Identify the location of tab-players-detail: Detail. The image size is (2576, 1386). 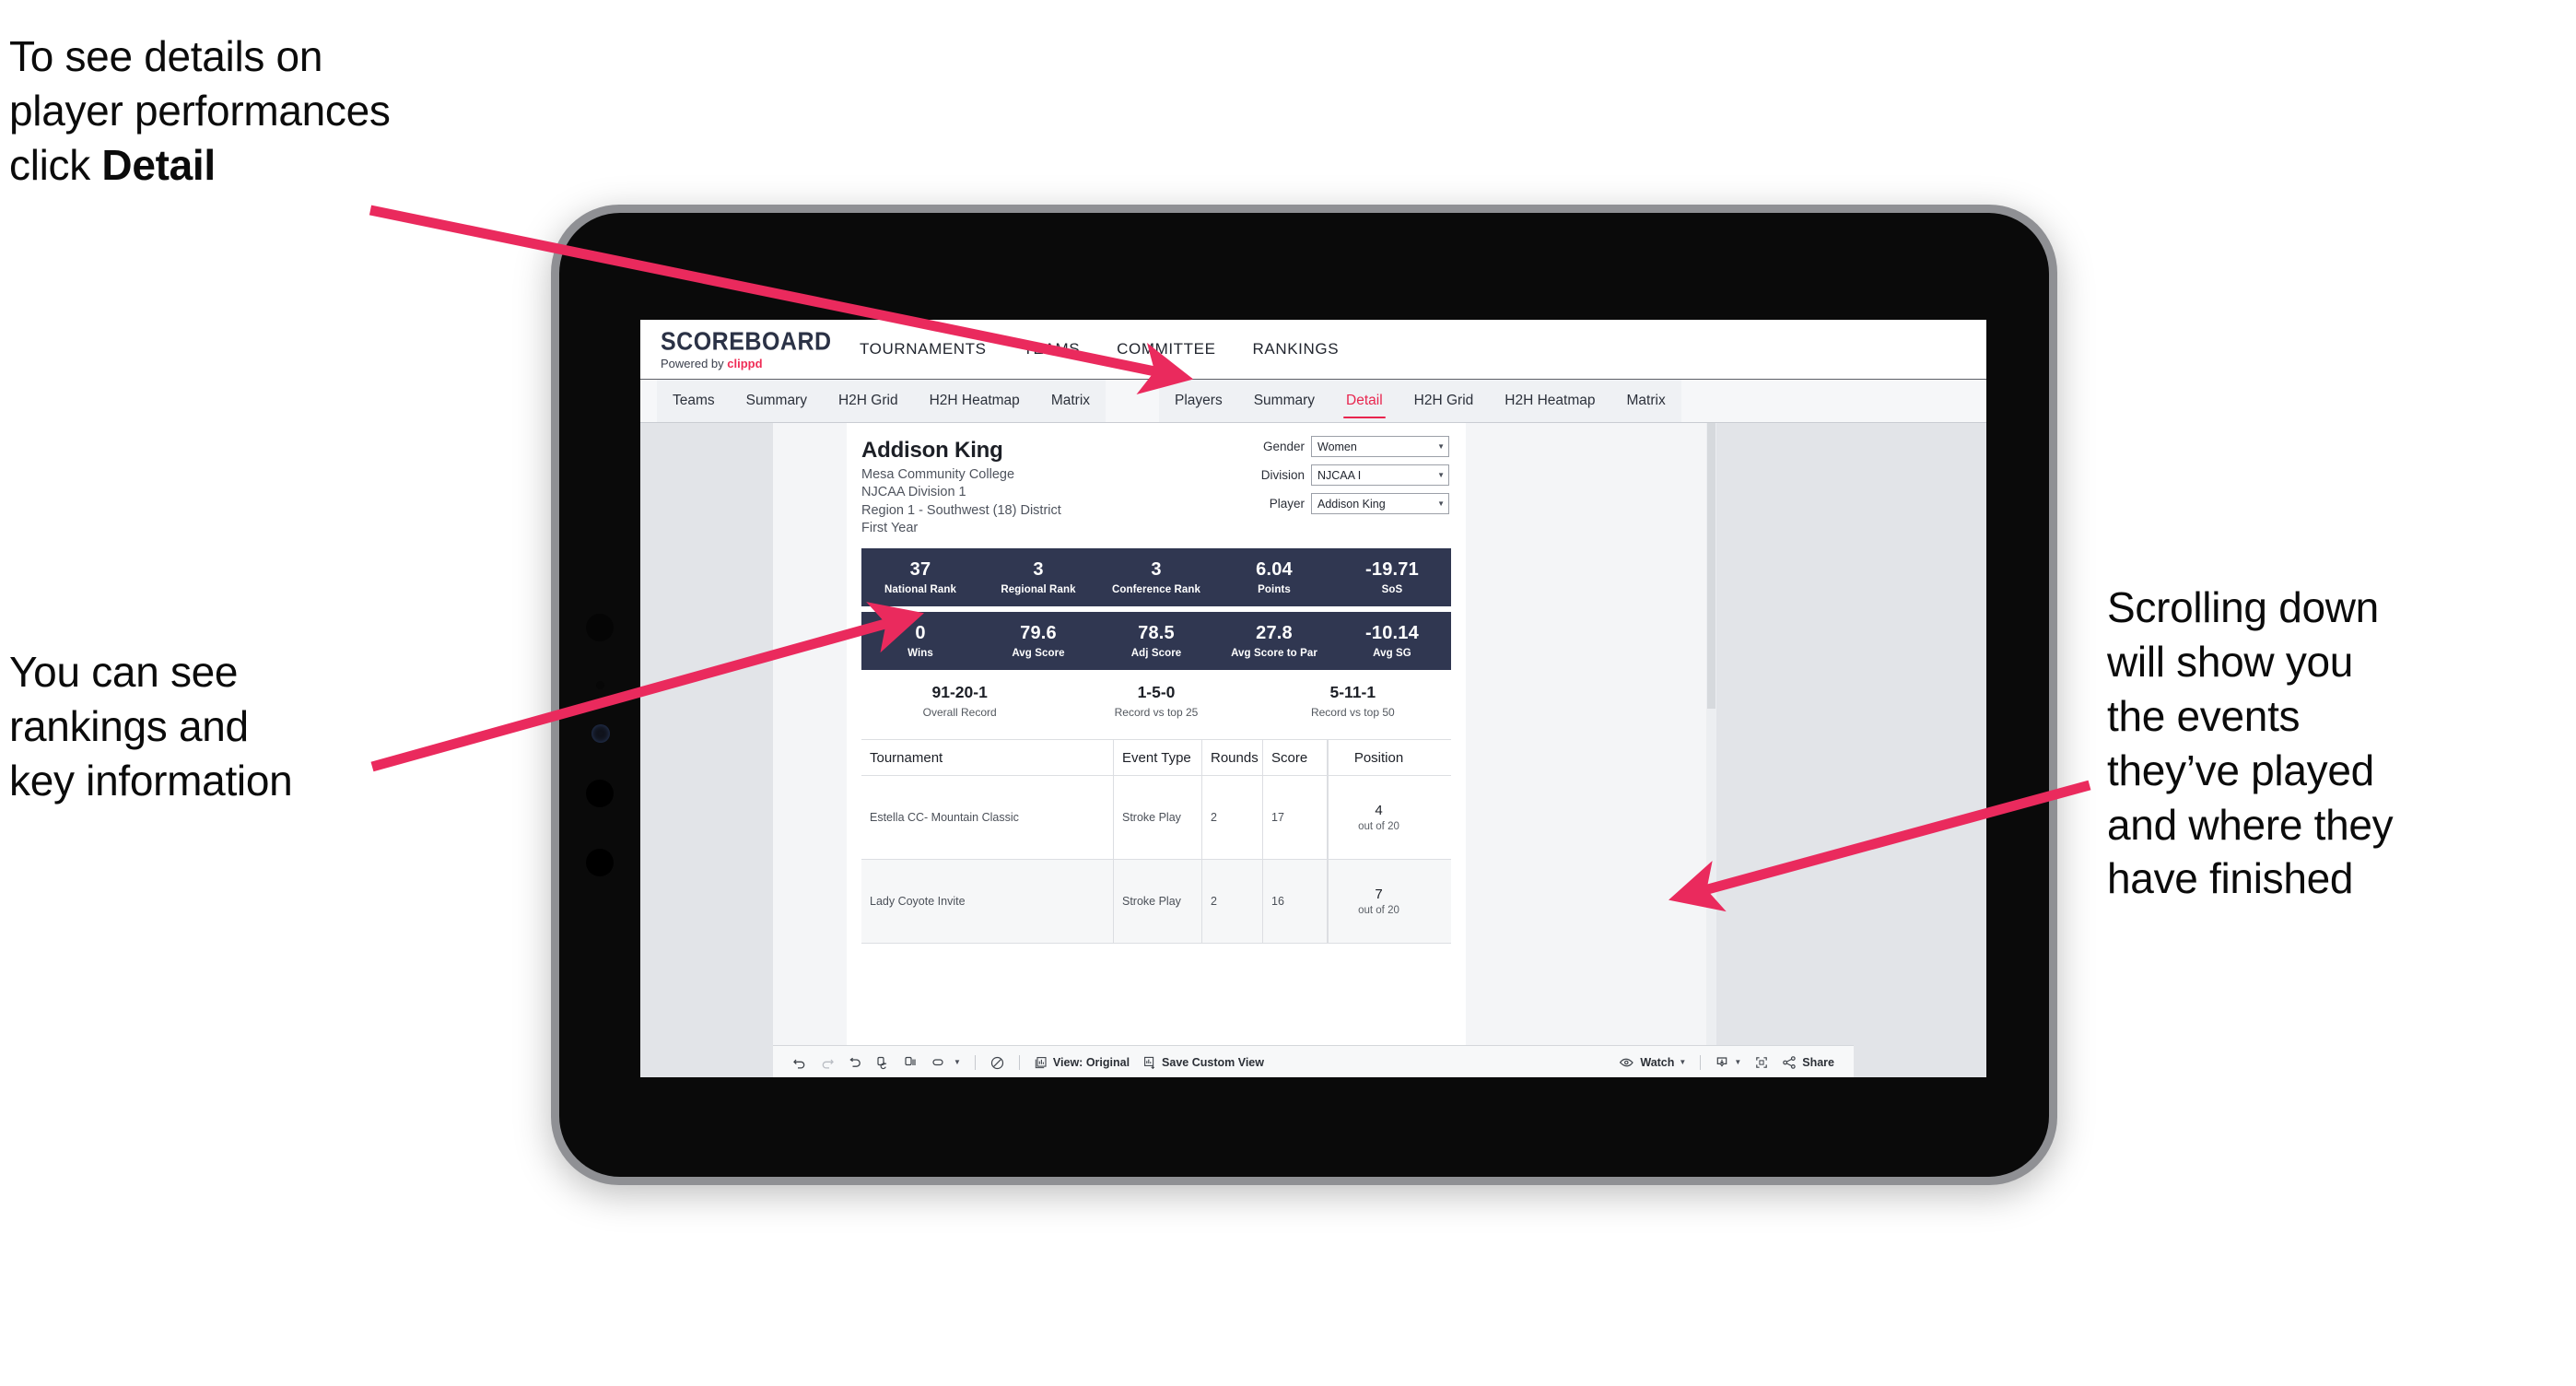
(1364, 401).